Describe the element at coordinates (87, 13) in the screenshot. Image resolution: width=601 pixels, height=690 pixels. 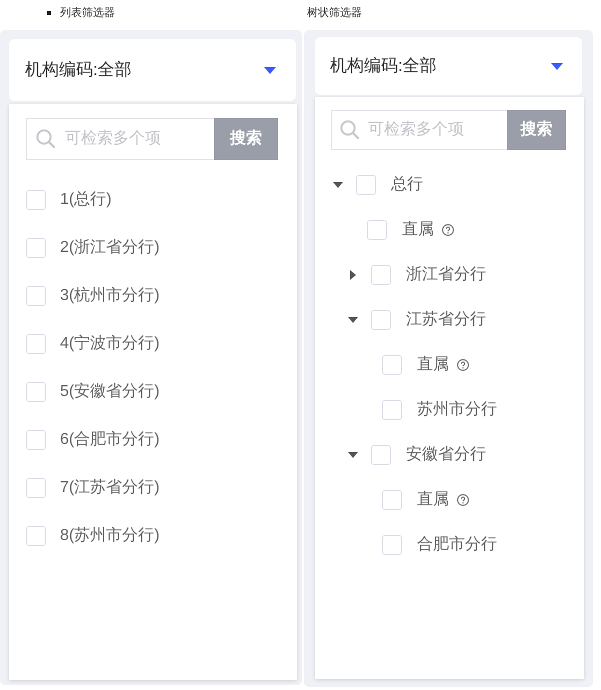
I see `section-label: 列表筛选器` at that location.